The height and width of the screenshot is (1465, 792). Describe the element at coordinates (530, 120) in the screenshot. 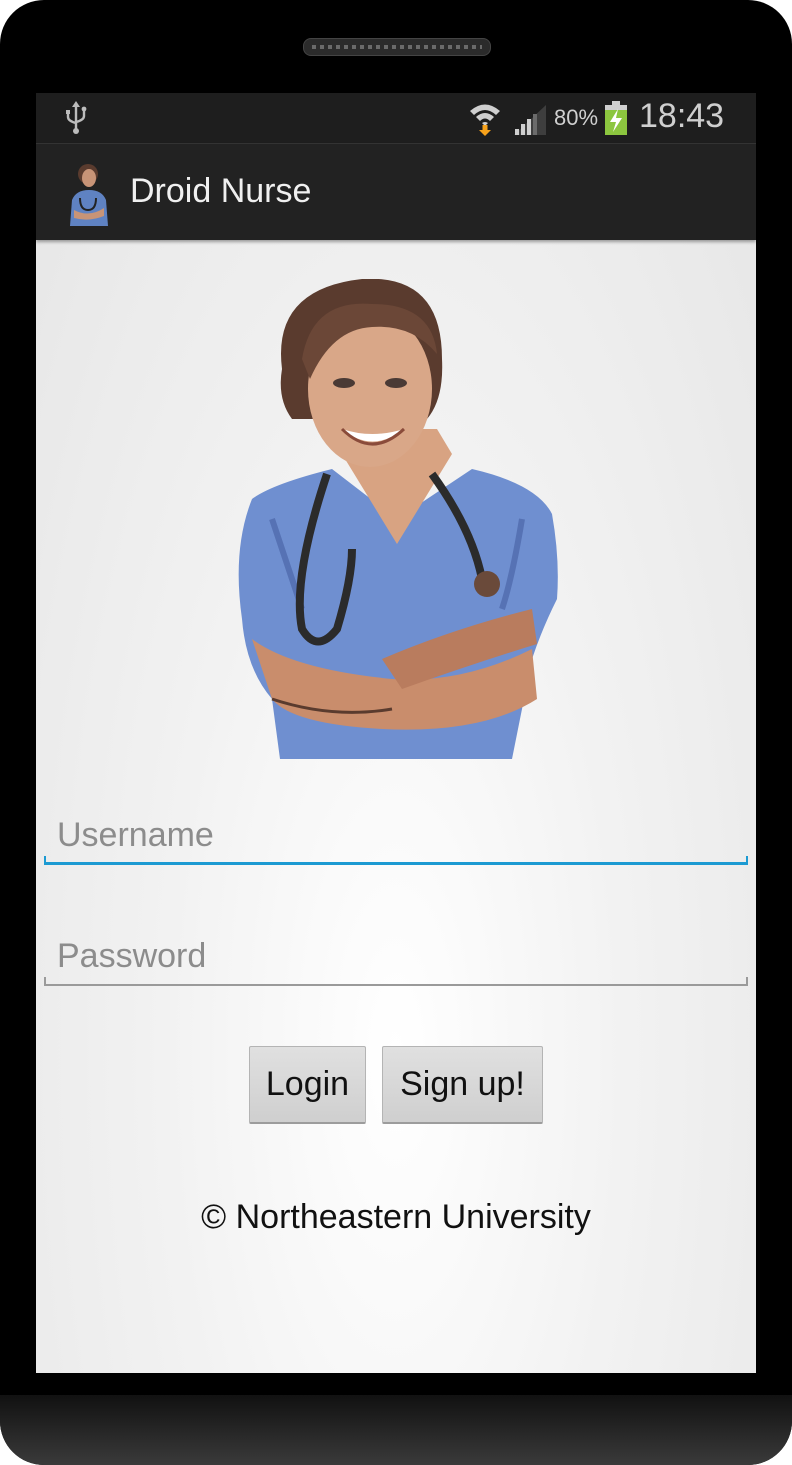

I see `signal-icon` at that location.